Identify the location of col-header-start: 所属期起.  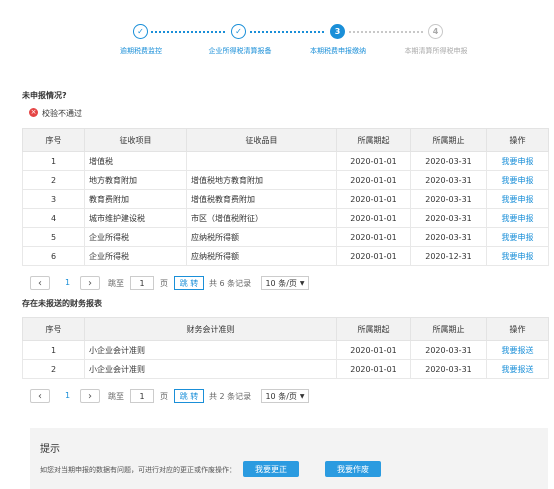
(373, 329).